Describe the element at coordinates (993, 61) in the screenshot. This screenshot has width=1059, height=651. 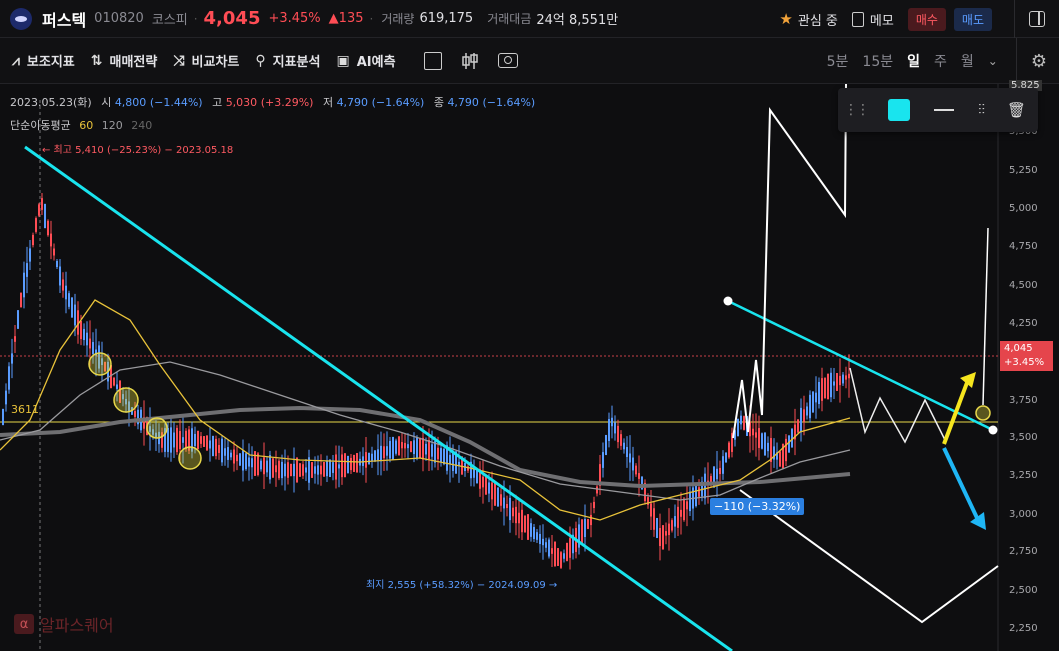
I see `chevron-down-icon: ⌄` at that location.